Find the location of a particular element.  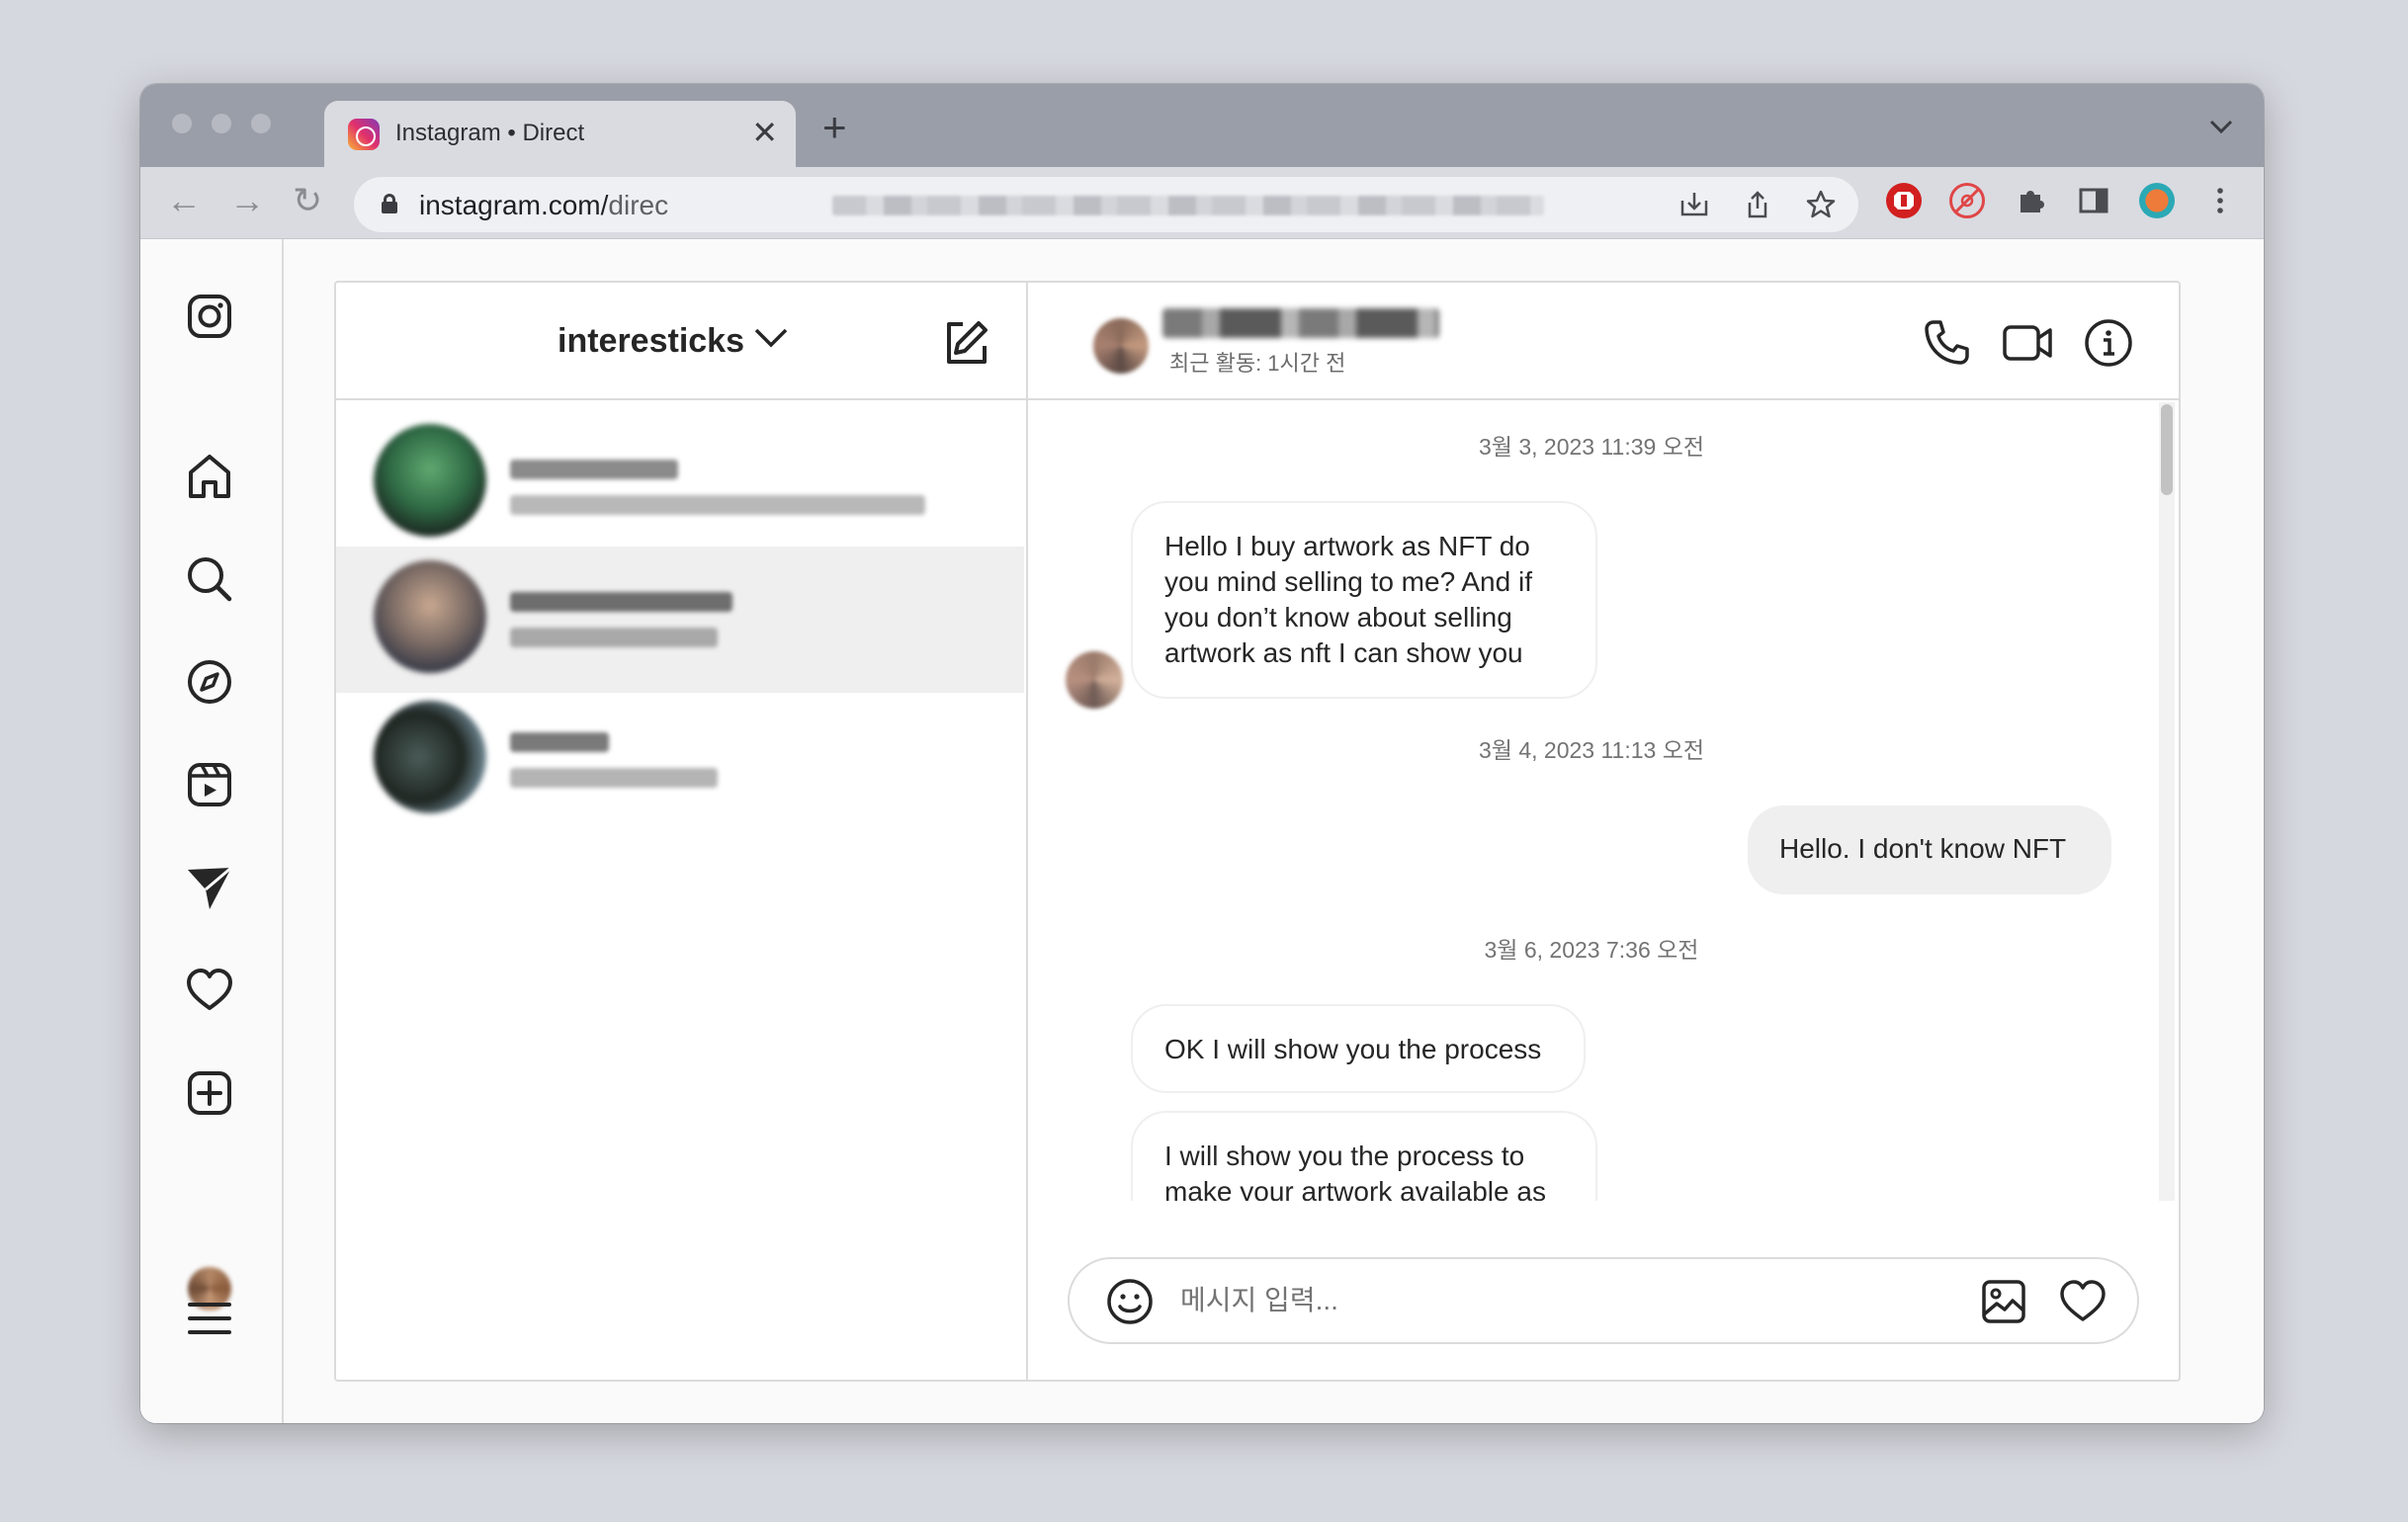

side-panel-icon is located at coordinates (2093, 200).